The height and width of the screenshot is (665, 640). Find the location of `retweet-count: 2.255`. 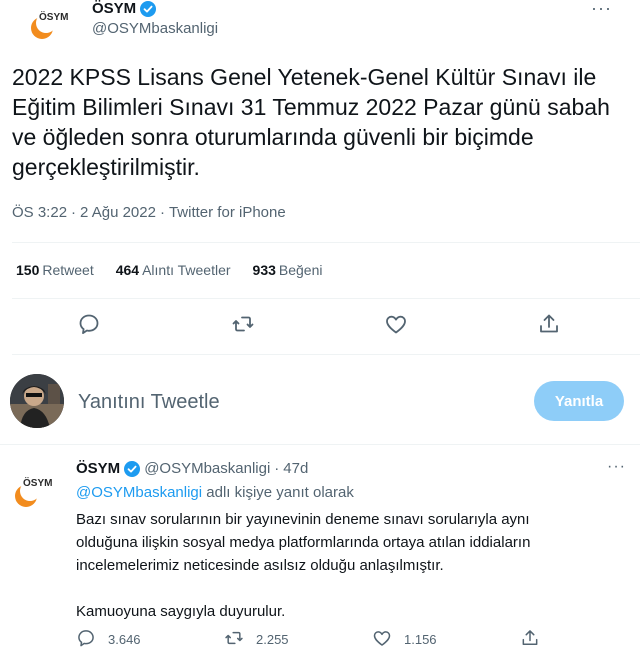

retweet-count: 2.255 is located at coordinates (272, 639).